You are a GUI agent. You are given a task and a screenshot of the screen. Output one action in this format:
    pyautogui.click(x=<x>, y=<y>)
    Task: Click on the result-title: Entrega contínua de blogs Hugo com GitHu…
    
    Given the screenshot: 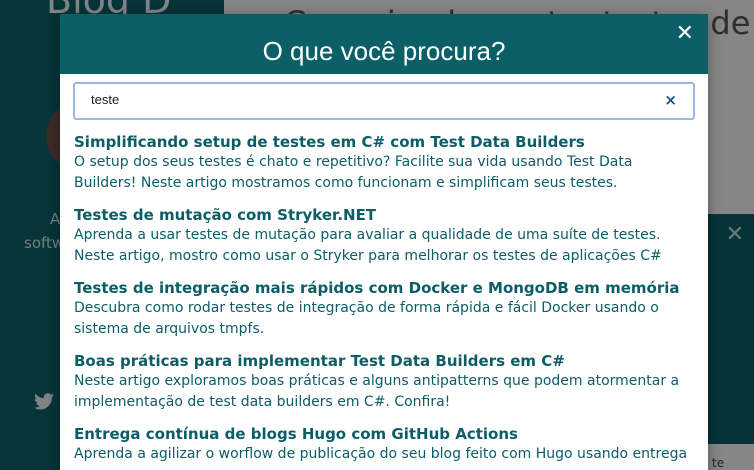 What is the action you would take?
    pyautogui.click(x=384, y=434)
    